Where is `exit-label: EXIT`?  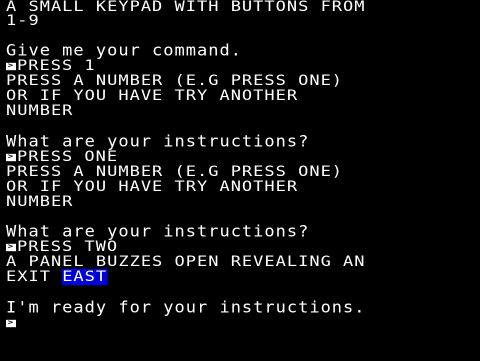 exit-label: EXIT is located at coordinates (34, 277).